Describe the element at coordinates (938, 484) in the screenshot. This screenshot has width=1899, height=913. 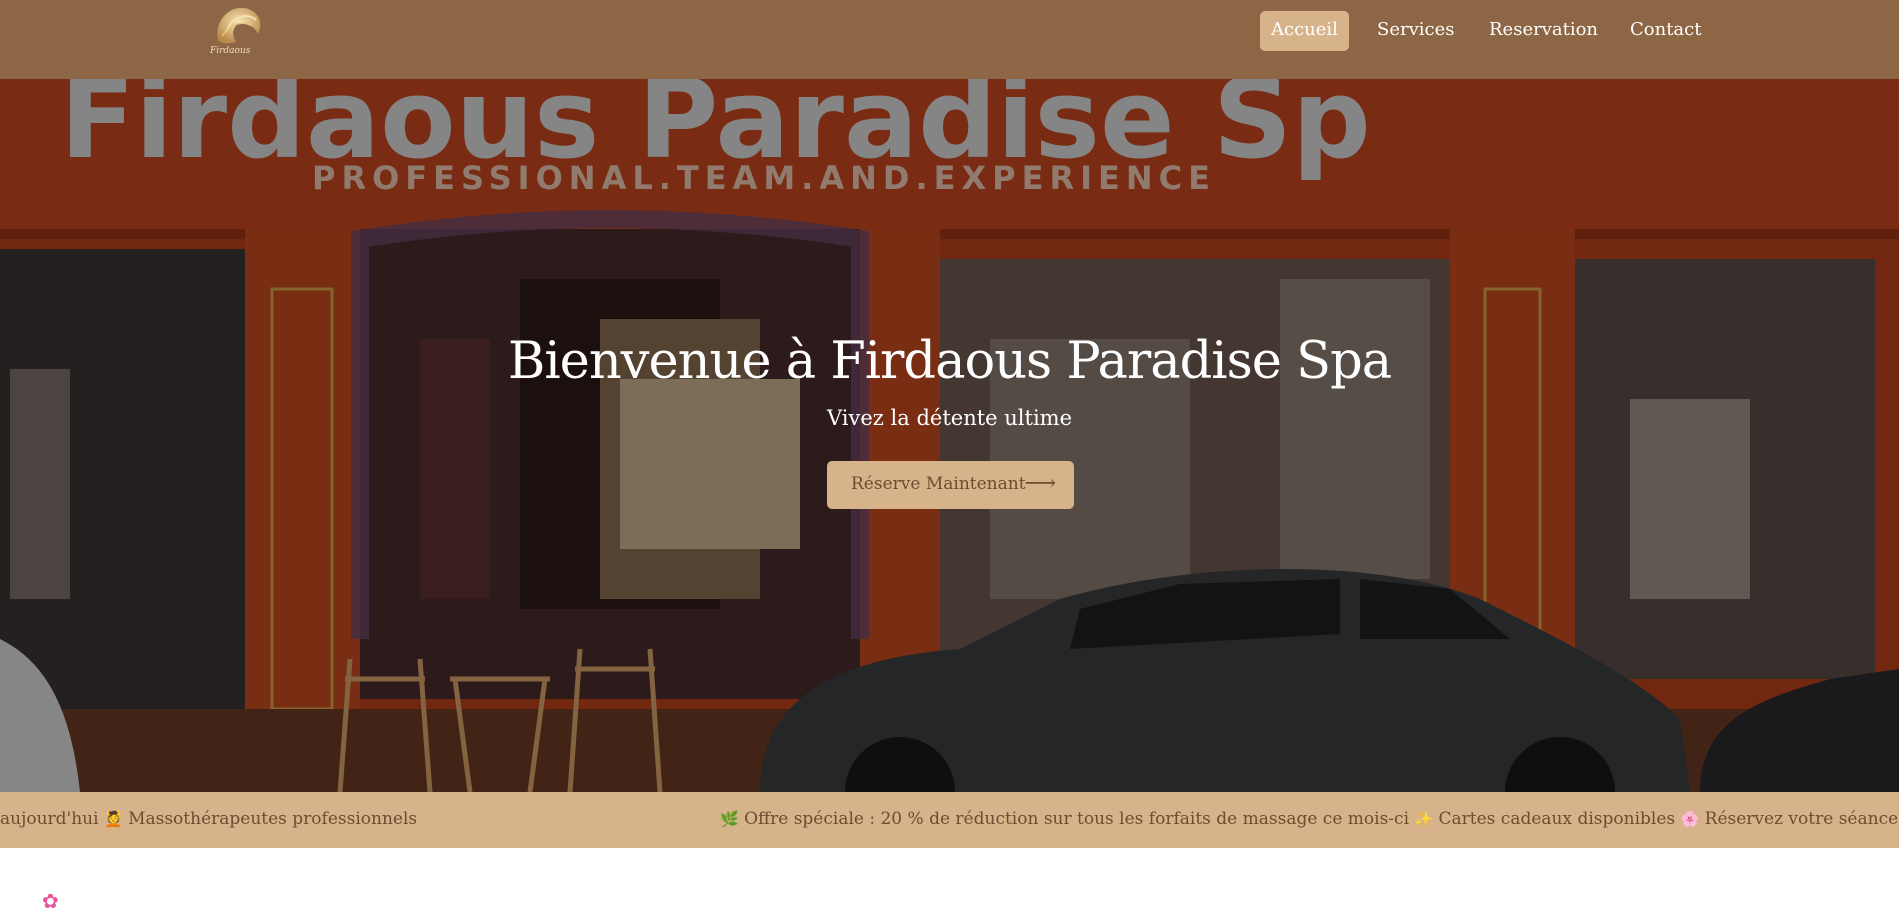
I see `reserve-now-label: Réserve Maintenant` at that location.